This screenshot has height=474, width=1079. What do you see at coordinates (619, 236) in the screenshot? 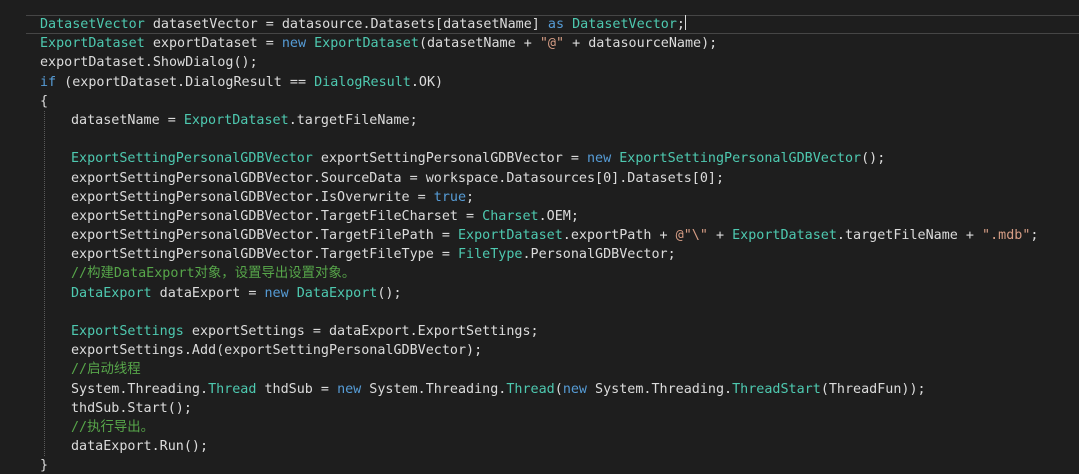
I see `code-token: .exportPath +` at bounding box center [619, 236].